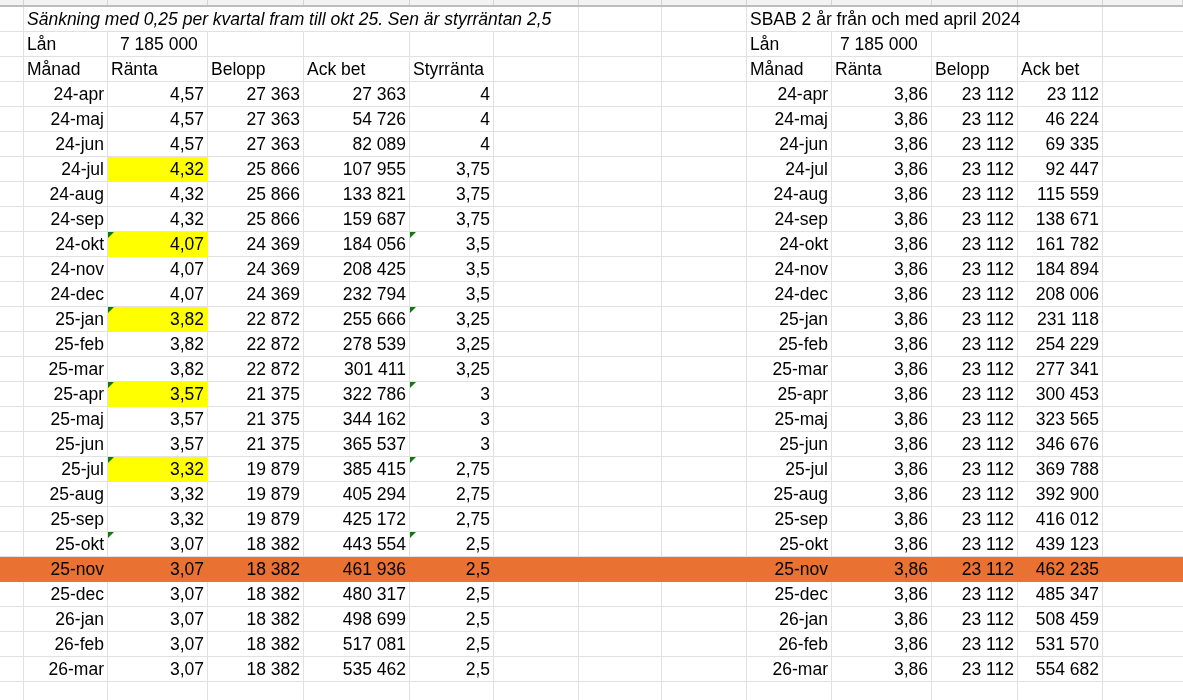  Describe the element at coordinates (452, 469) in the screenshot. I see `table-cell: 2,75` at that location.